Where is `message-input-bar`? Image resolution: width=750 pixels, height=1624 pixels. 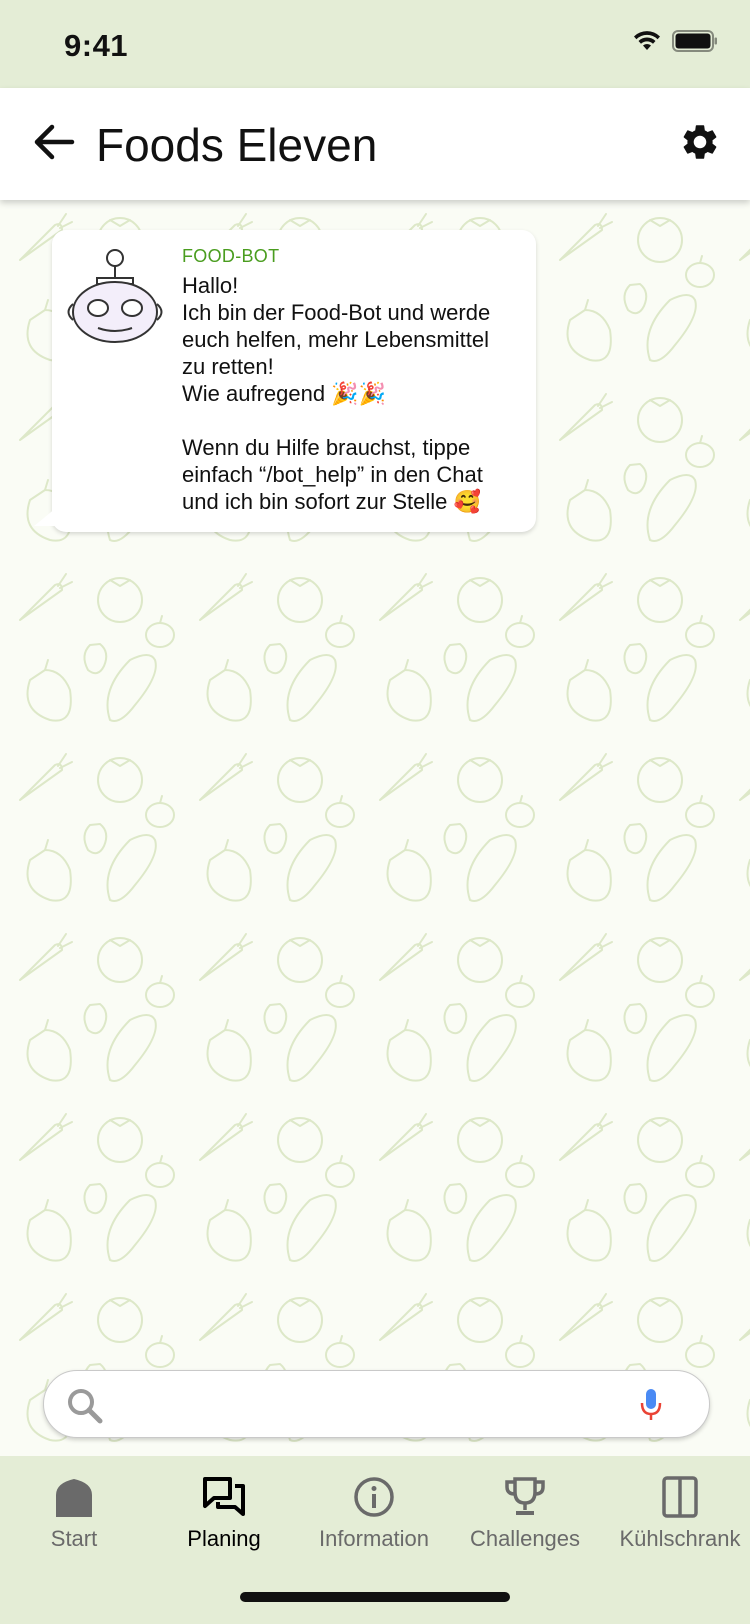
message-input-bar is located at coordinates (376, 1404).